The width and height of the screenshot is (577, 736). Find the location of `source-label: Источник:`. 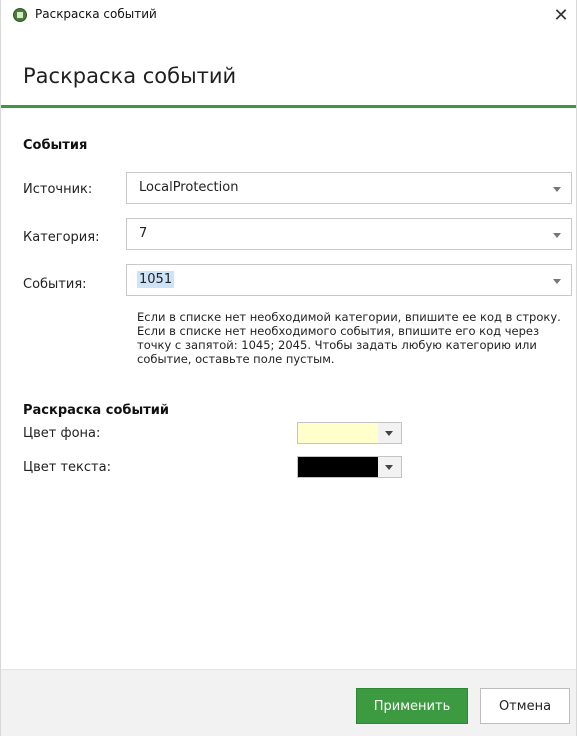

source-label: Источник: is located at coordinates (58, 189).